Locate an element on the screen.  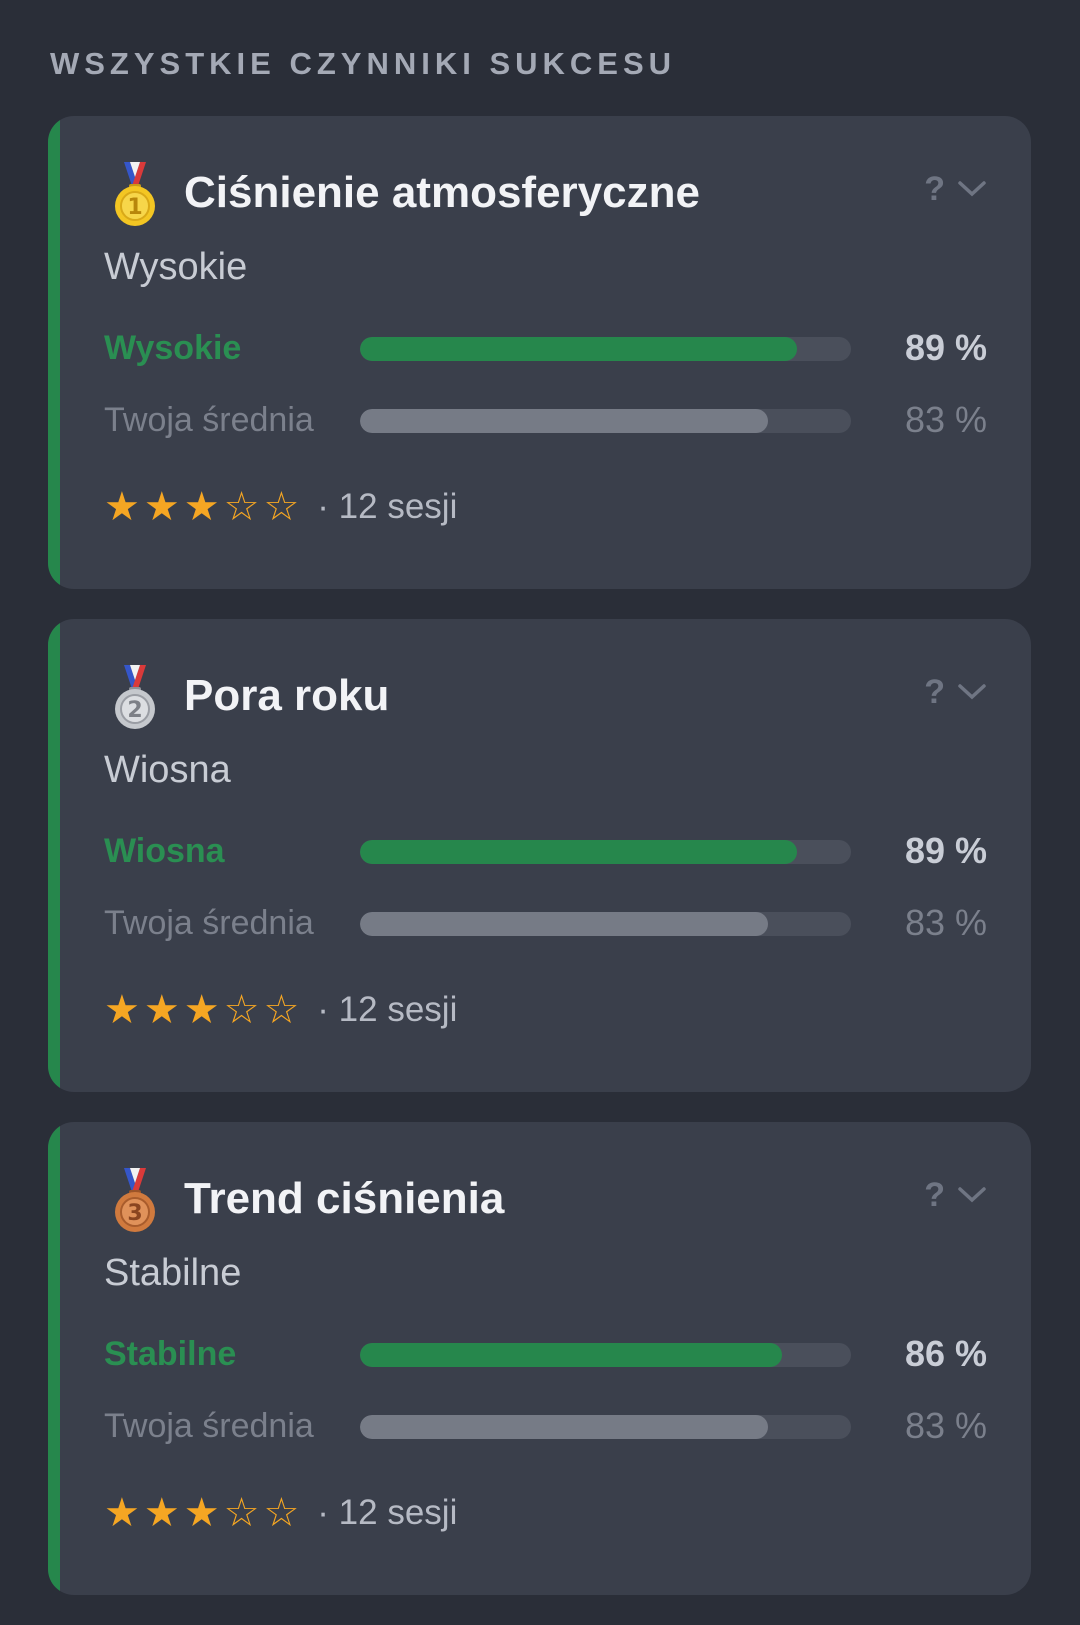
bronze-medal-icon: 3 is located at coordinates (135, 1200).